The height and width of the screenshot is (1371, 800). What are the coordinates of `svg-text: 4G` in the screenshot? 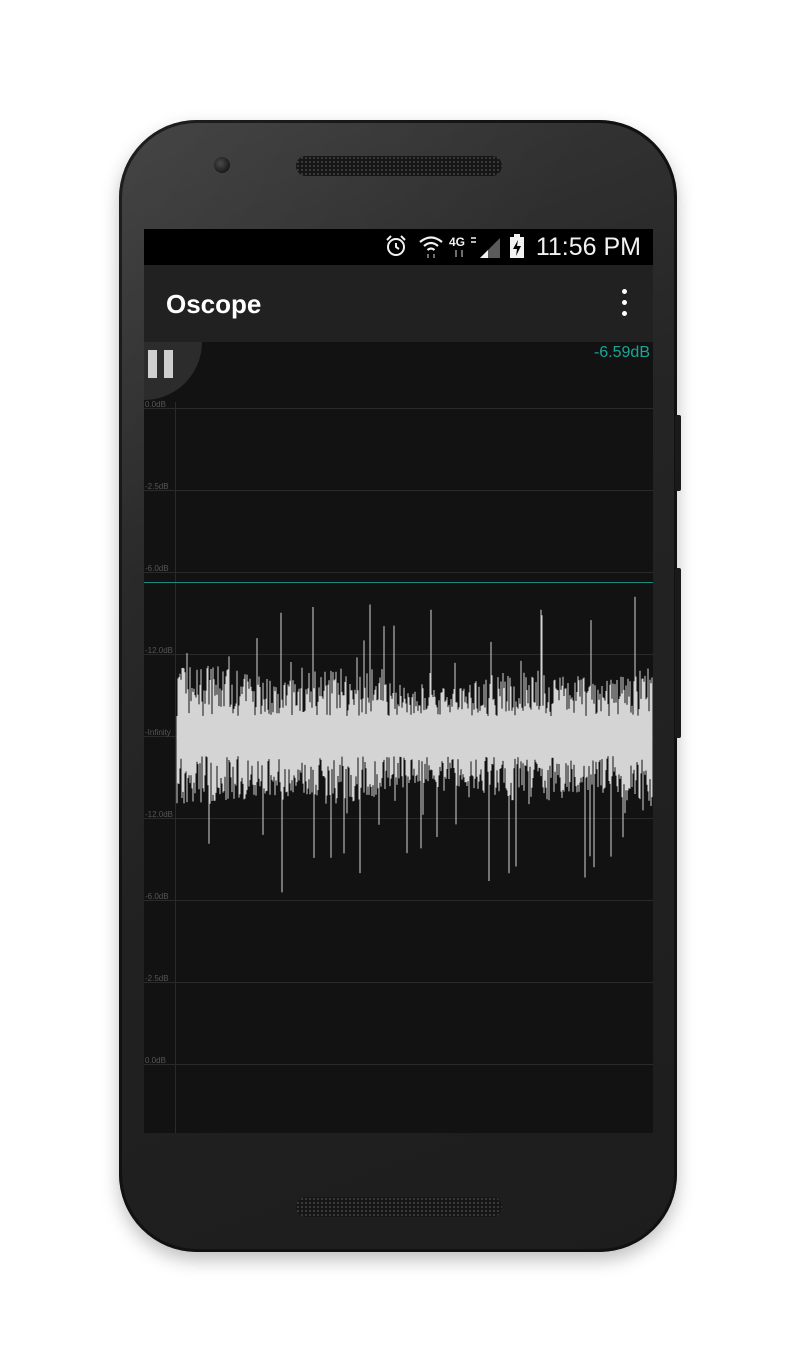 It's located at (457, 242).